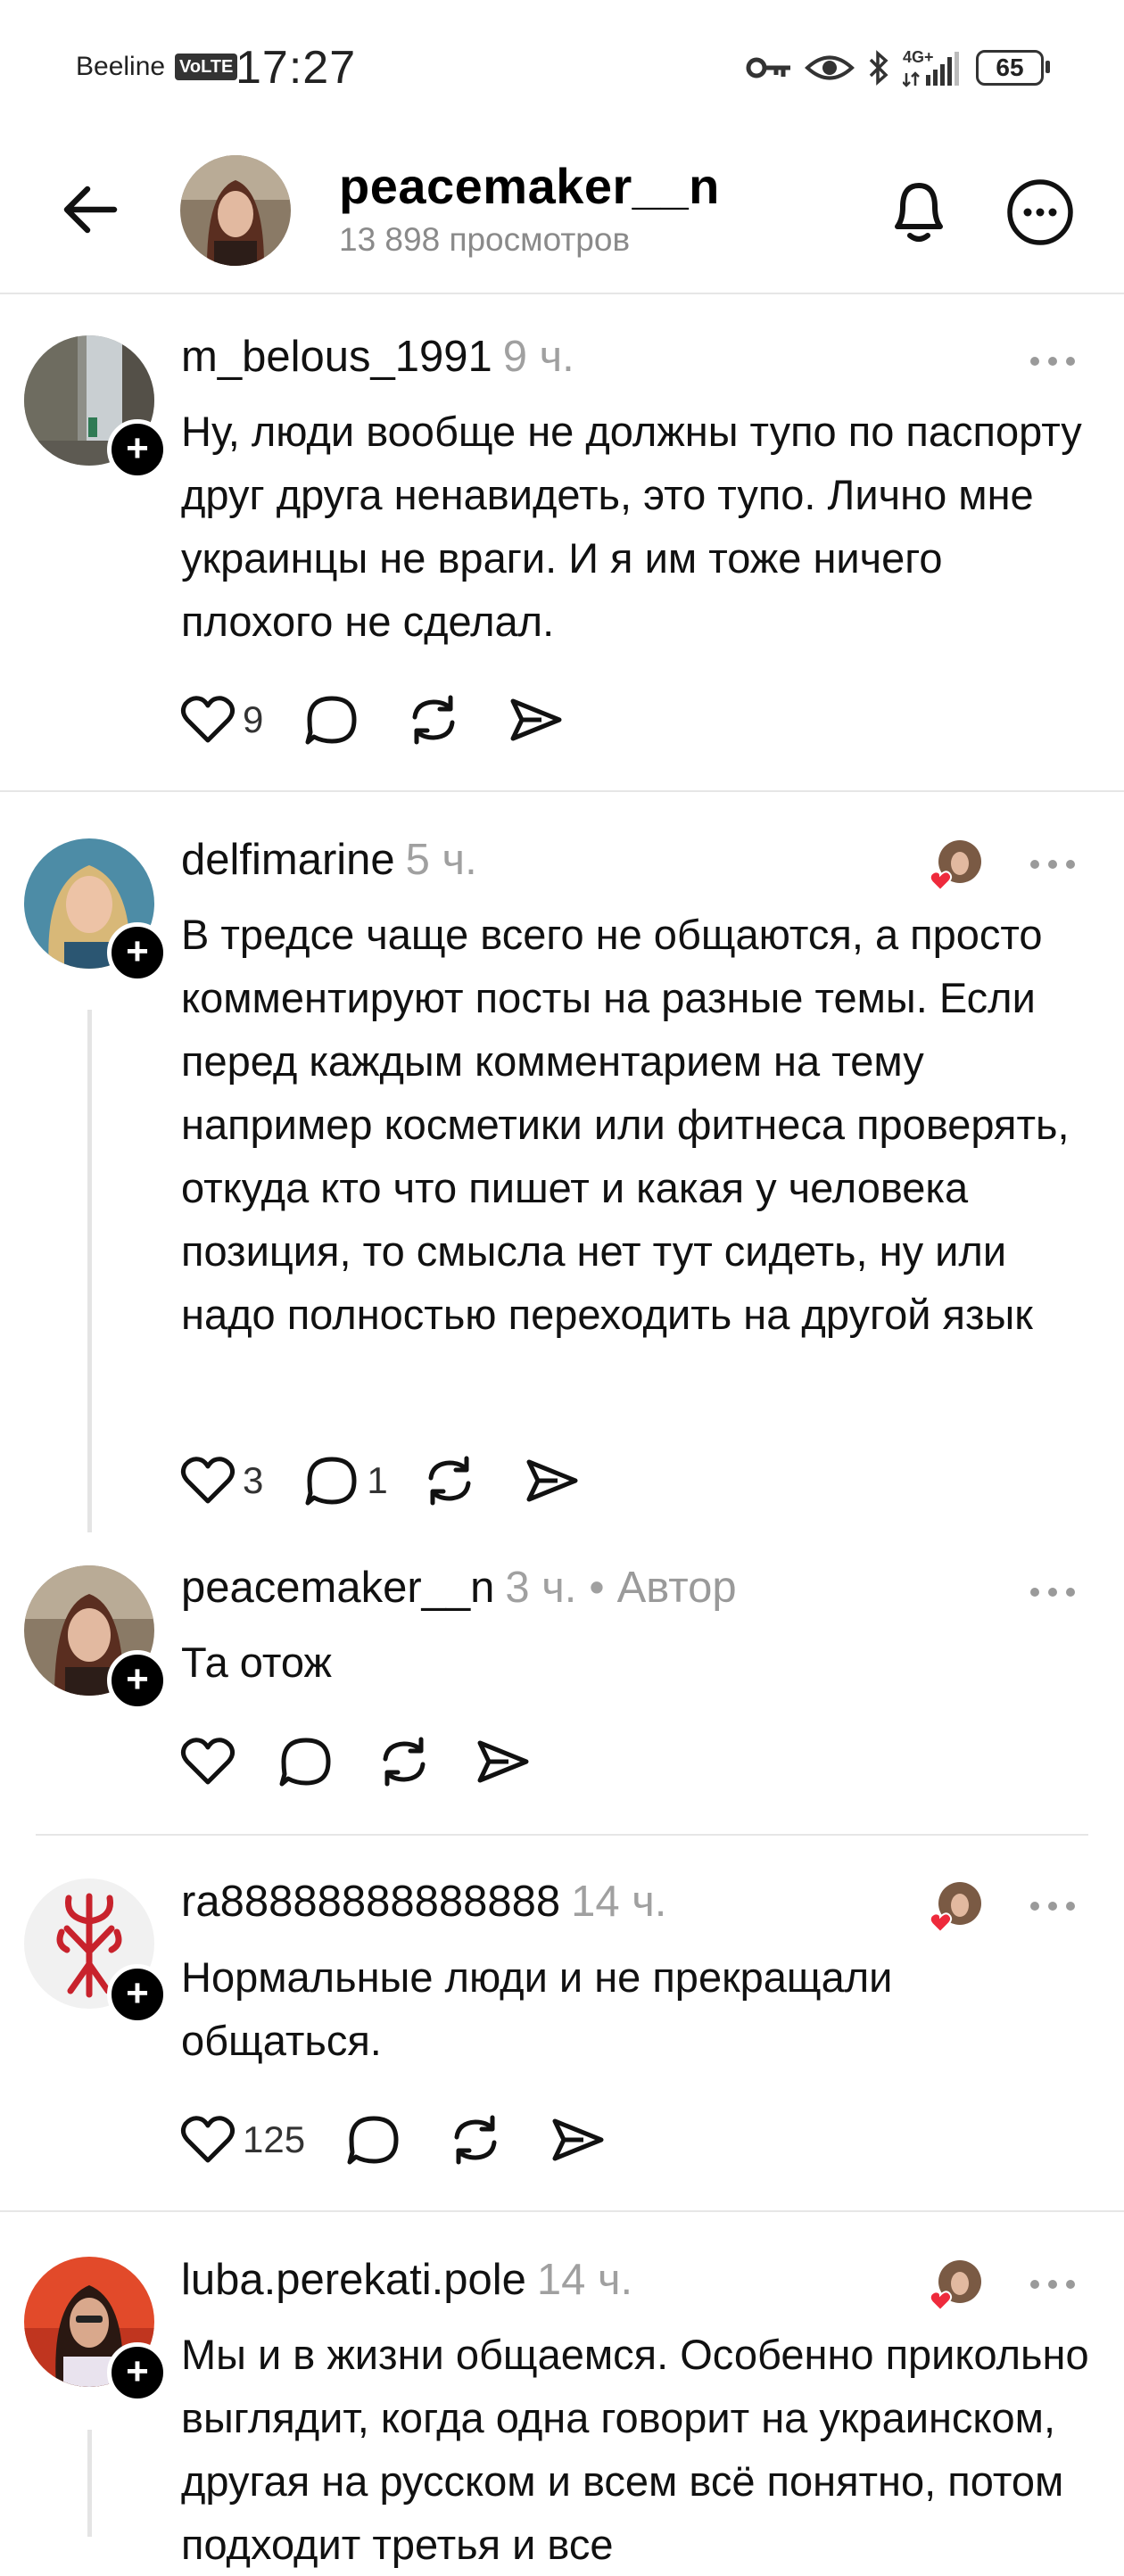 The height and width of the screenshot is (2576, 1124). I want to click on comment-time: 3 ч., so click(541, 1588).